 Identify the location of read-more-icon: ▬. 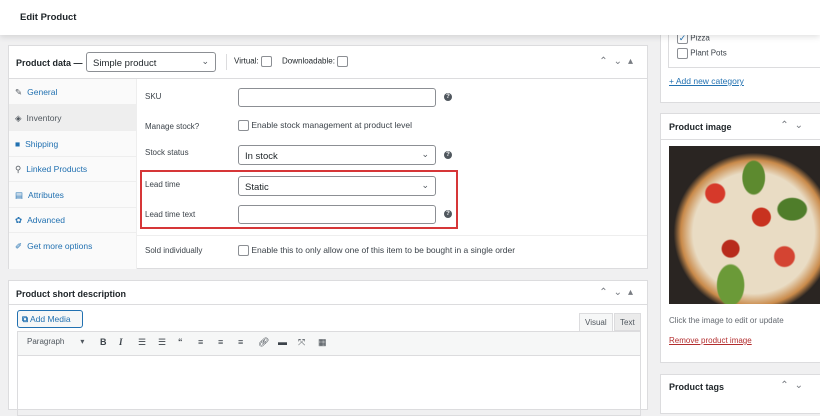
(282, 342).